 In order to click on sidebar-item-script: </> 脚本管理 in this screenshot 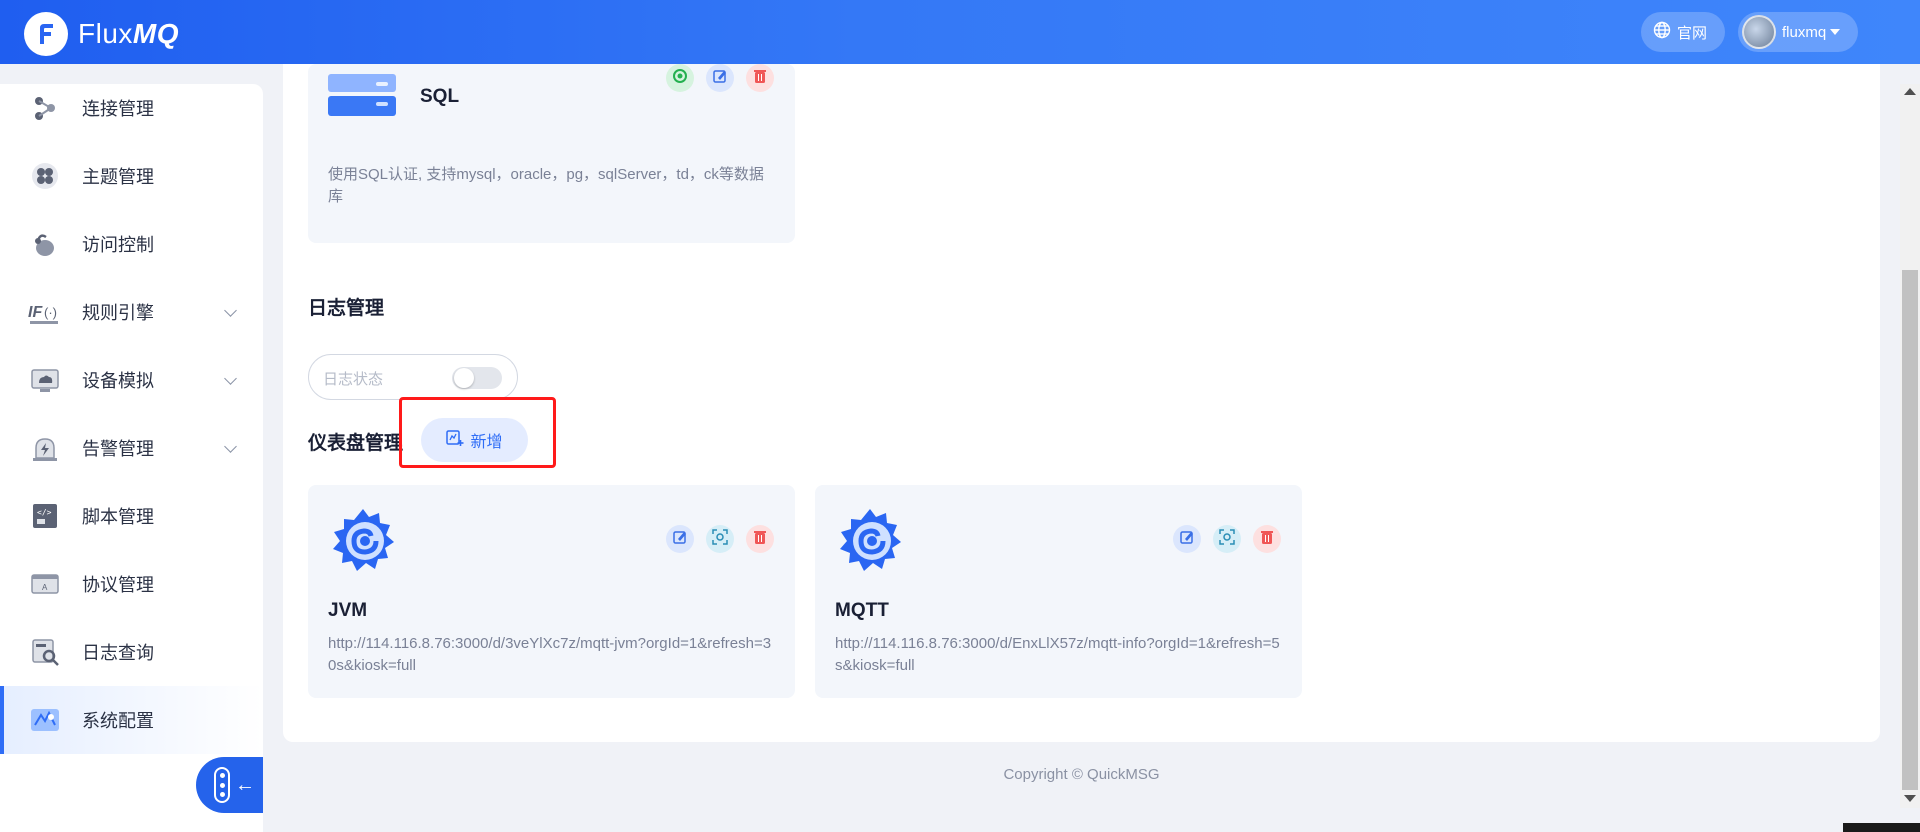, I will do `click(131, 516)`.